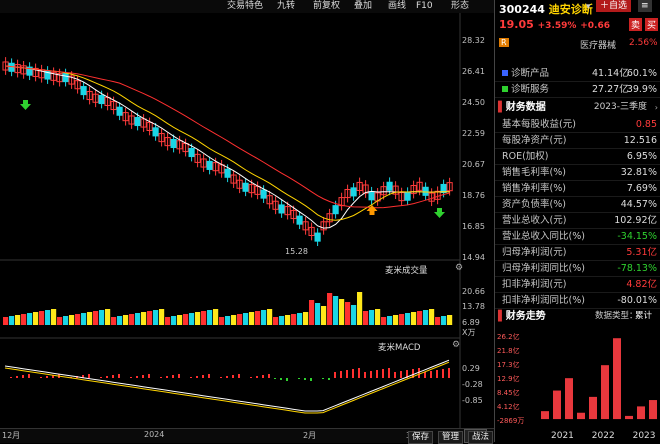 Image resolution: width=660 pixels, height=444 pixels. Describe the element at coordinates (641, 284) in the screenshot. I see `finance-value: 4.82亿` at that location.